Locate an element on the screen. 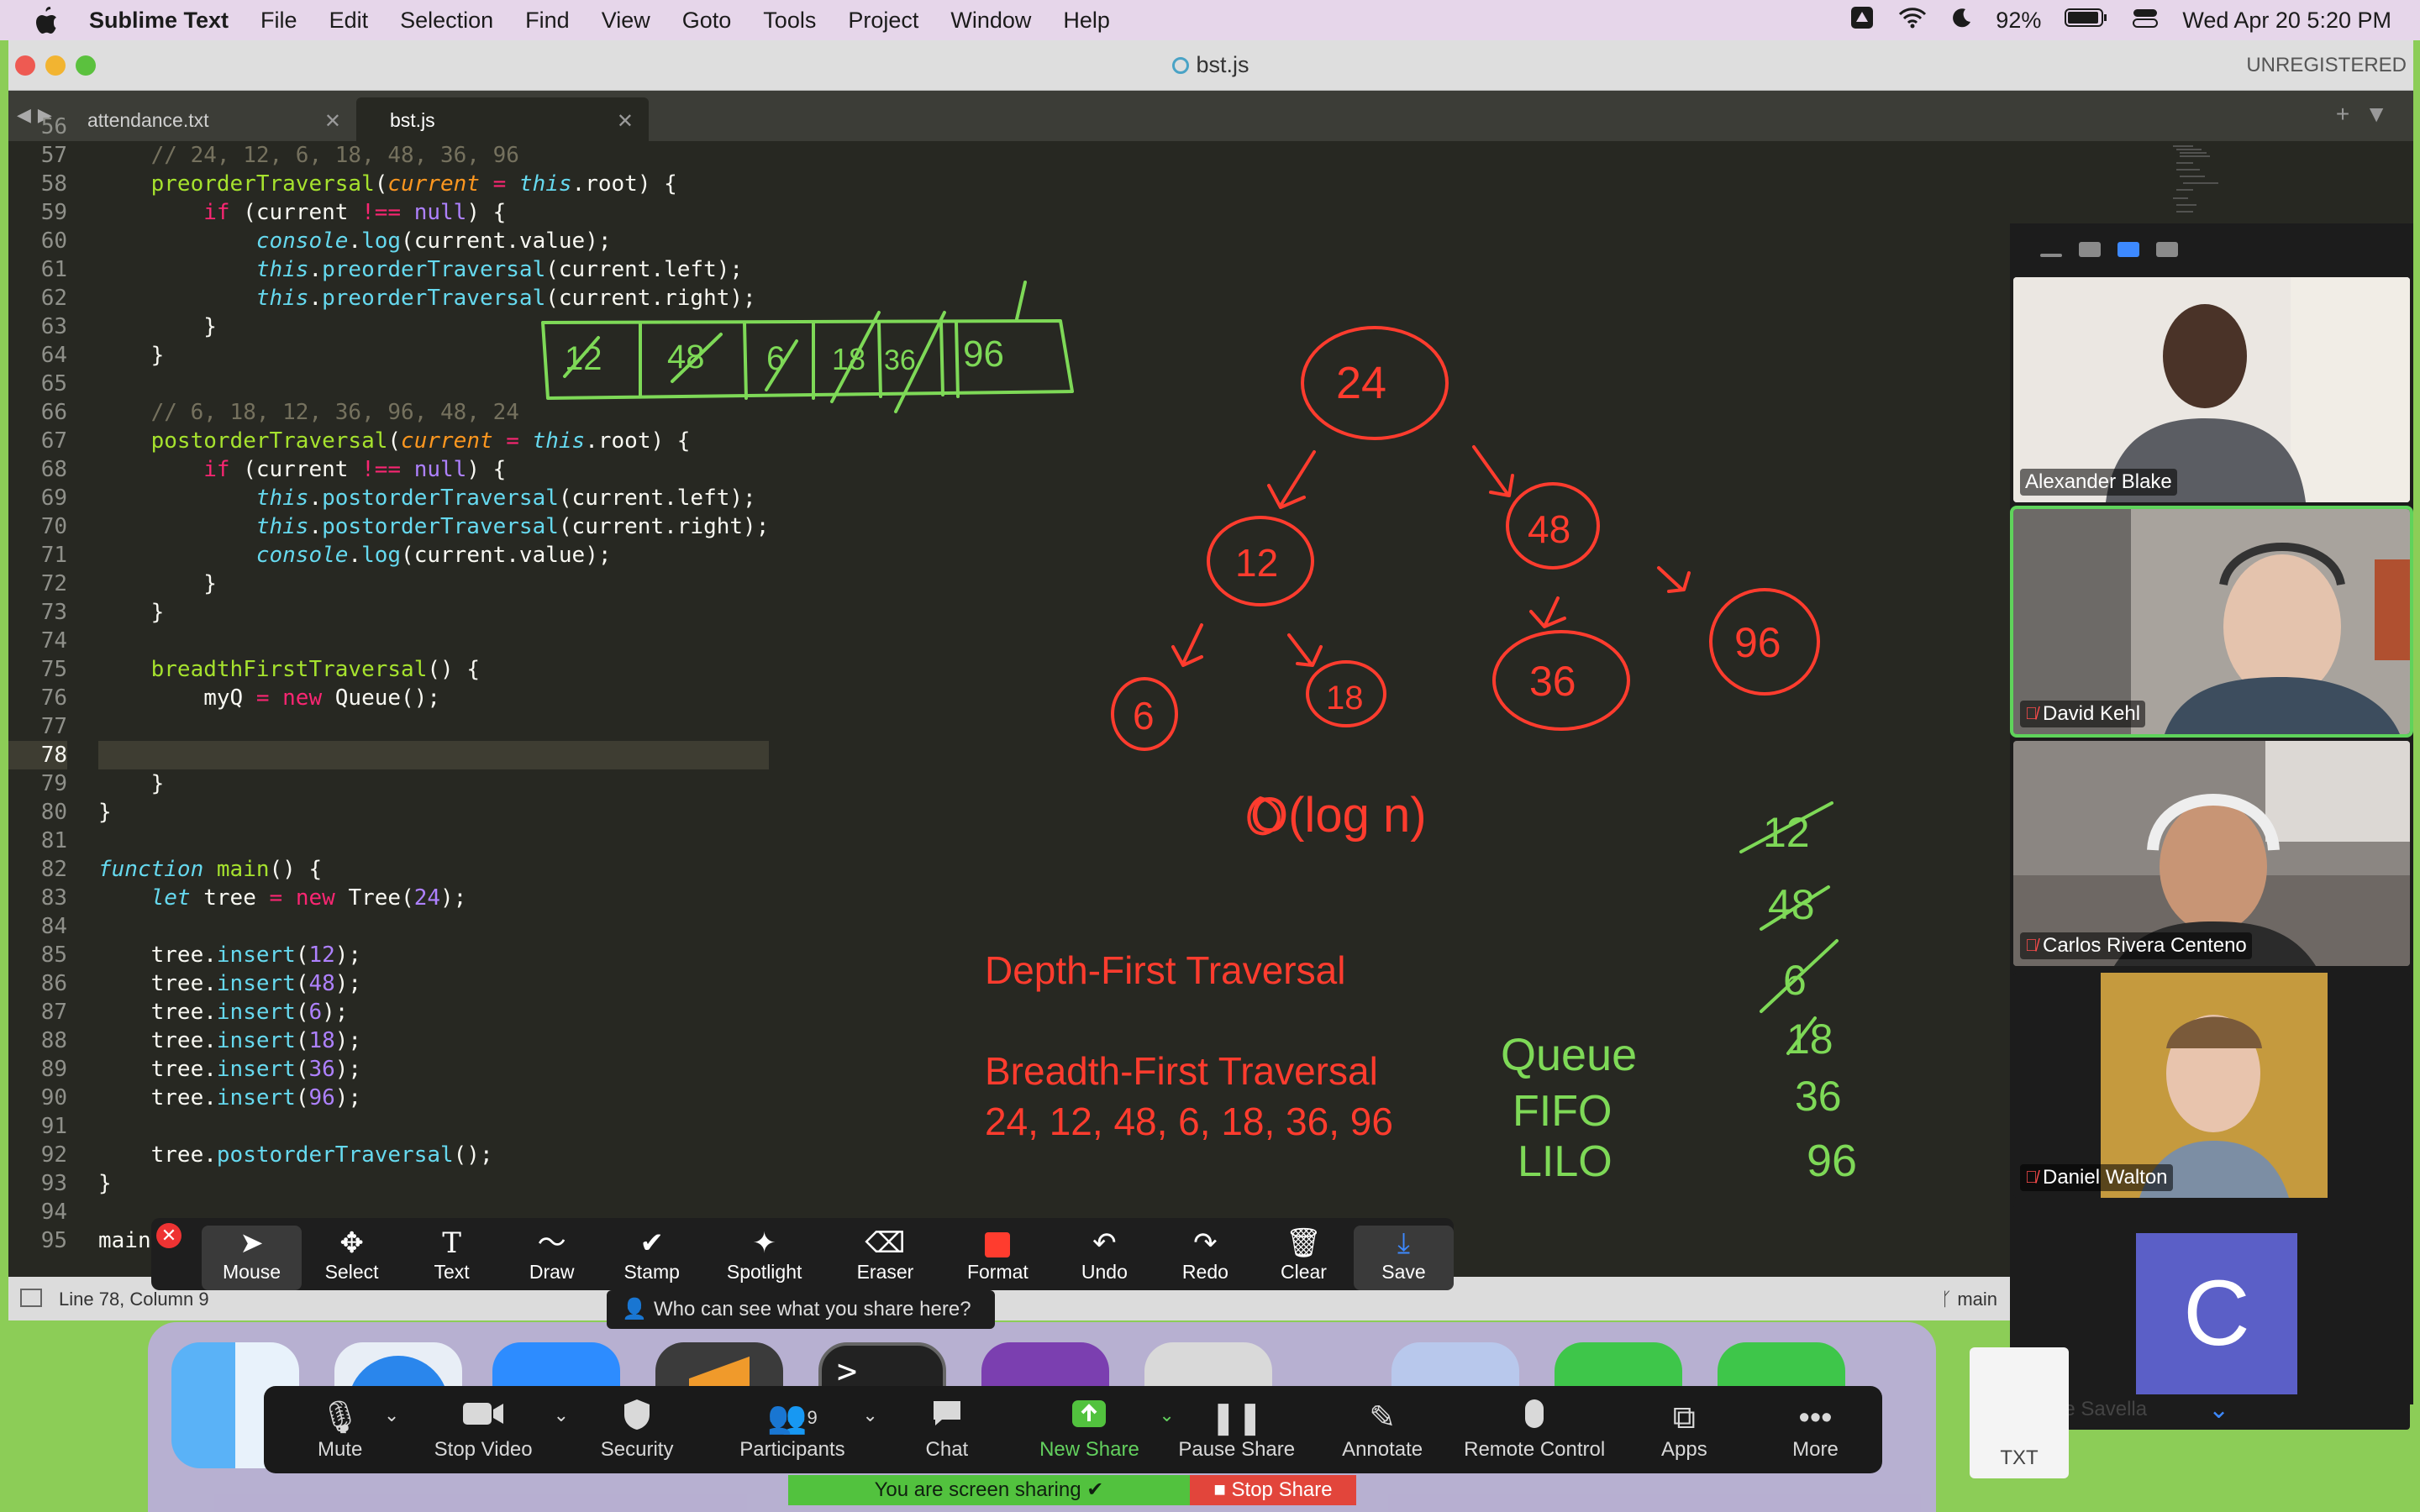 This screenshot has height=1512, width=2420. menu-find: Find is located at coordinates (547, 21).